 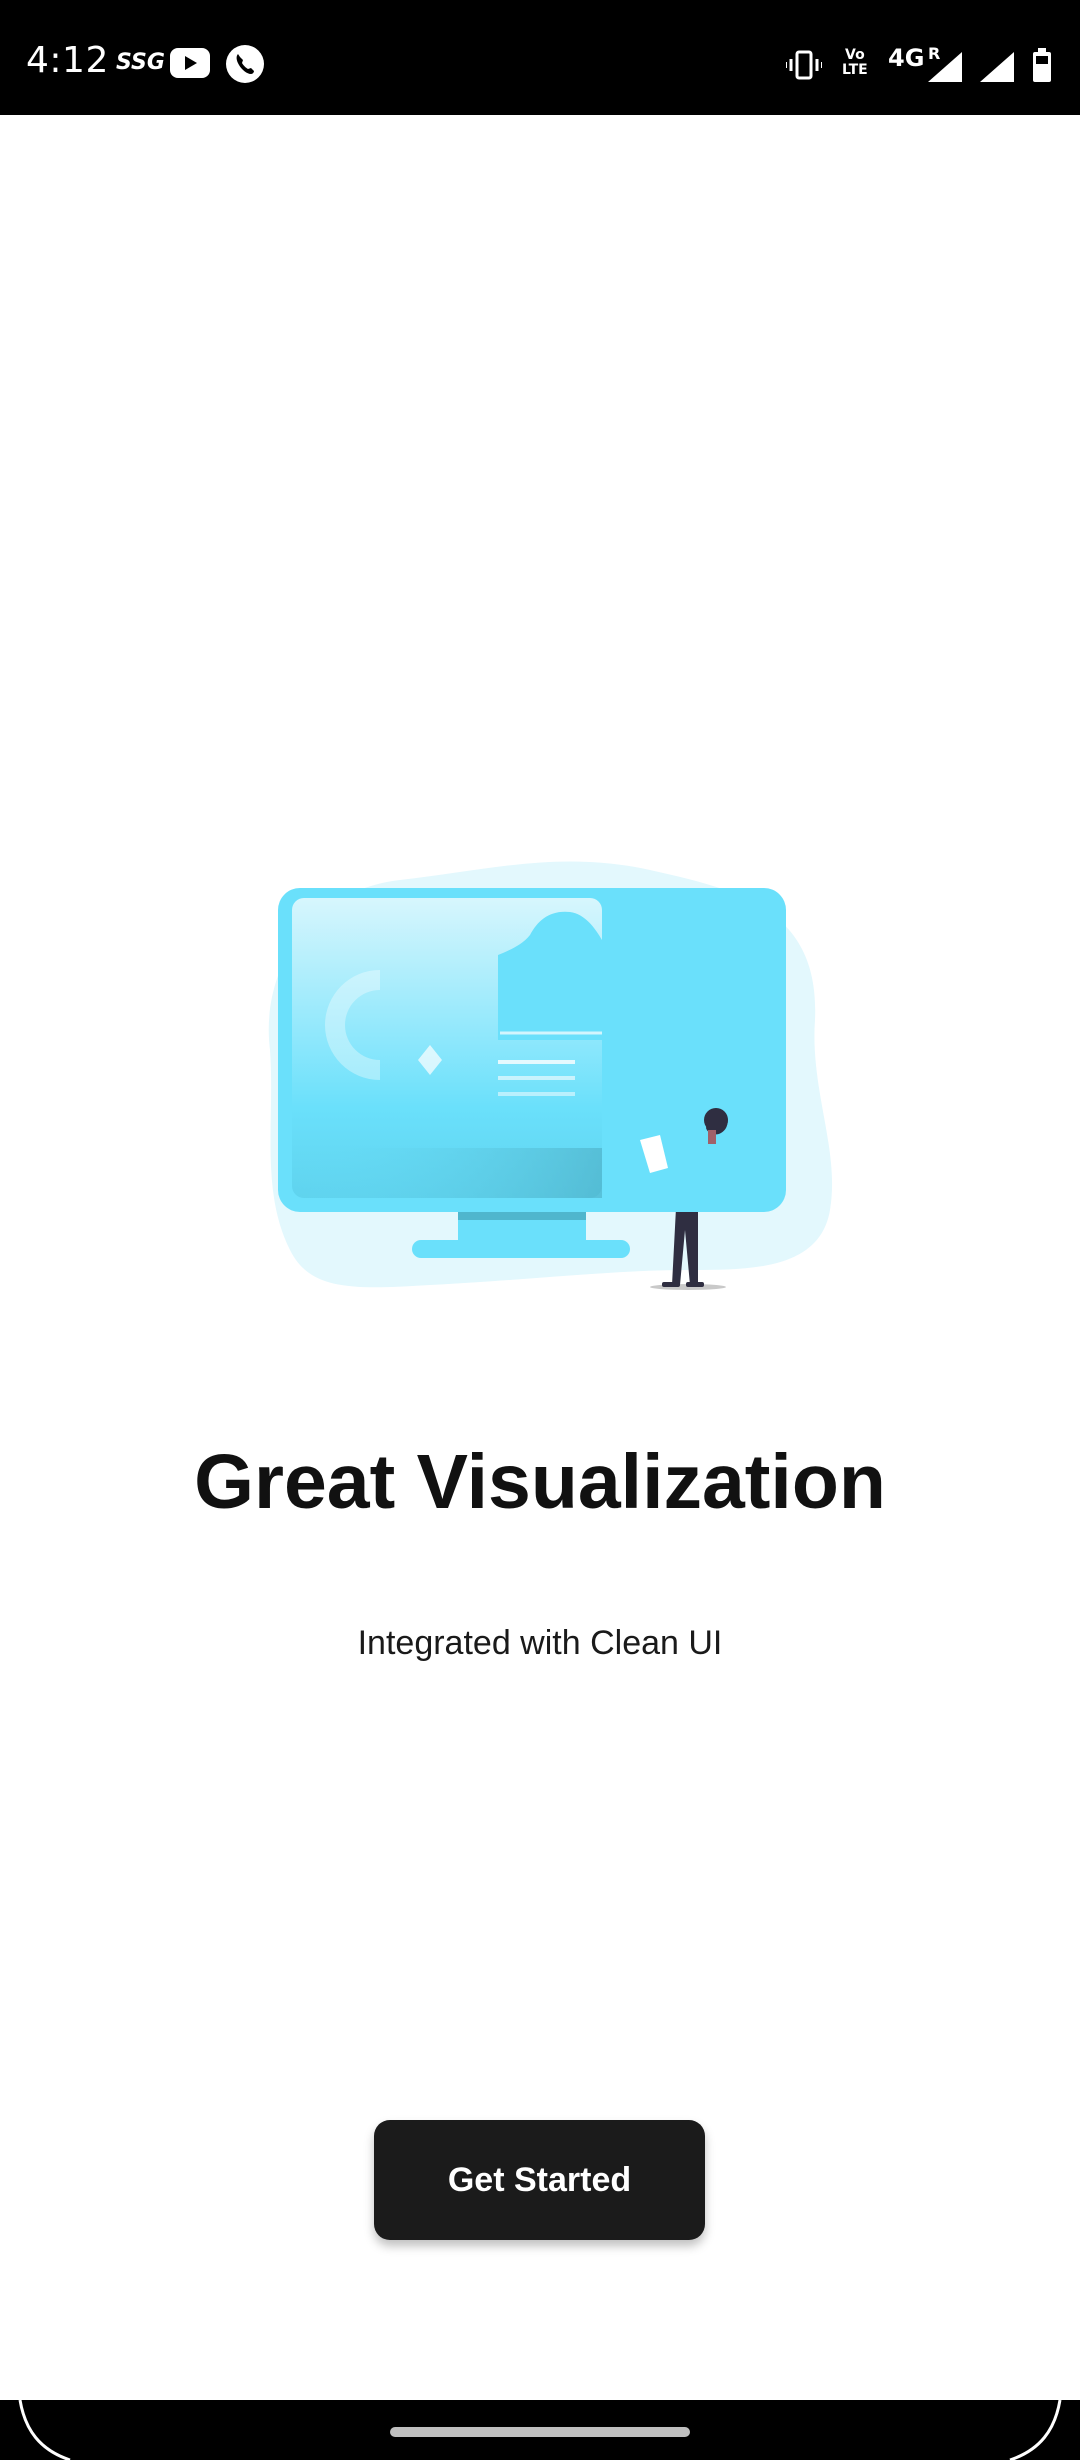 What do you see at coordinates (1042, 65) in the screenshot?
I see `battery-icon` at bounding box center [1042, 65].